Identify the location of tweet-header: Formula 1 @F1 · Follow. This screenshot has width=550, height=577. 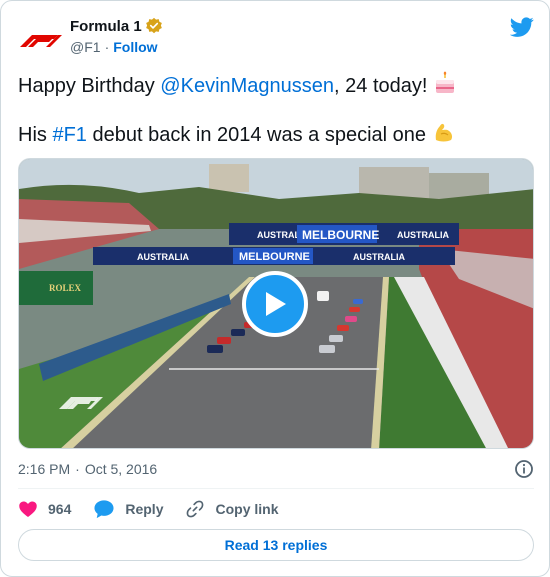
(276, 37).